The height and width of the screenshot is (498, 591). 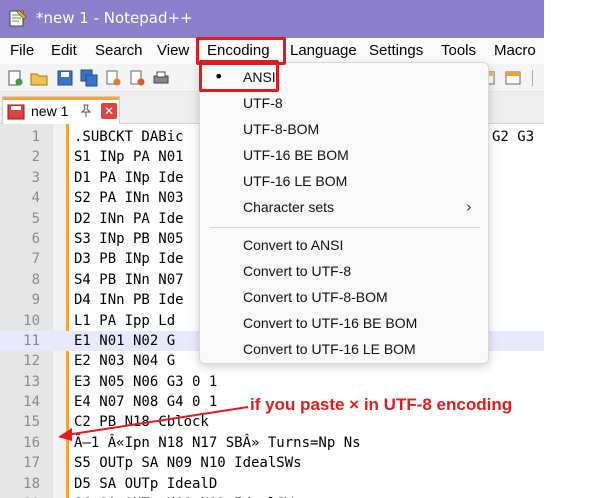 I want to click on save-icon, so click(x=65, y=78).